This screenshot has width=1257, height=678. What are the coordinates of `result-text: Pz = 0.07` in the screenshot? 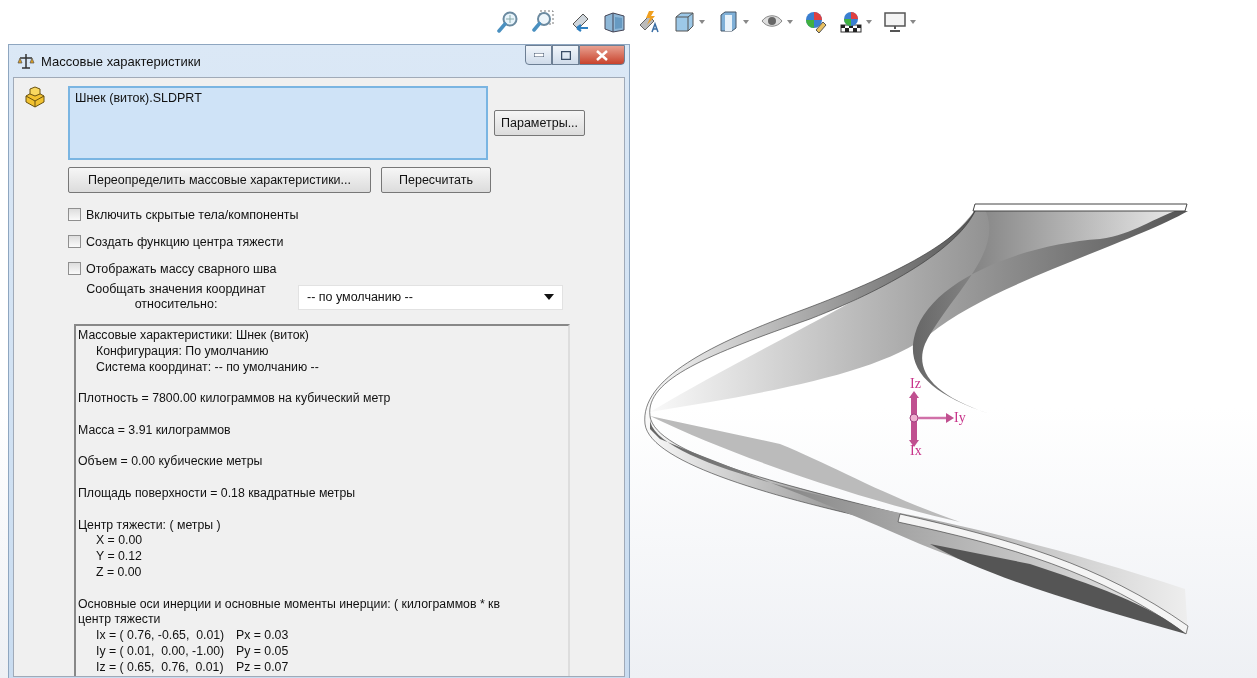 It's located at (262, 667).